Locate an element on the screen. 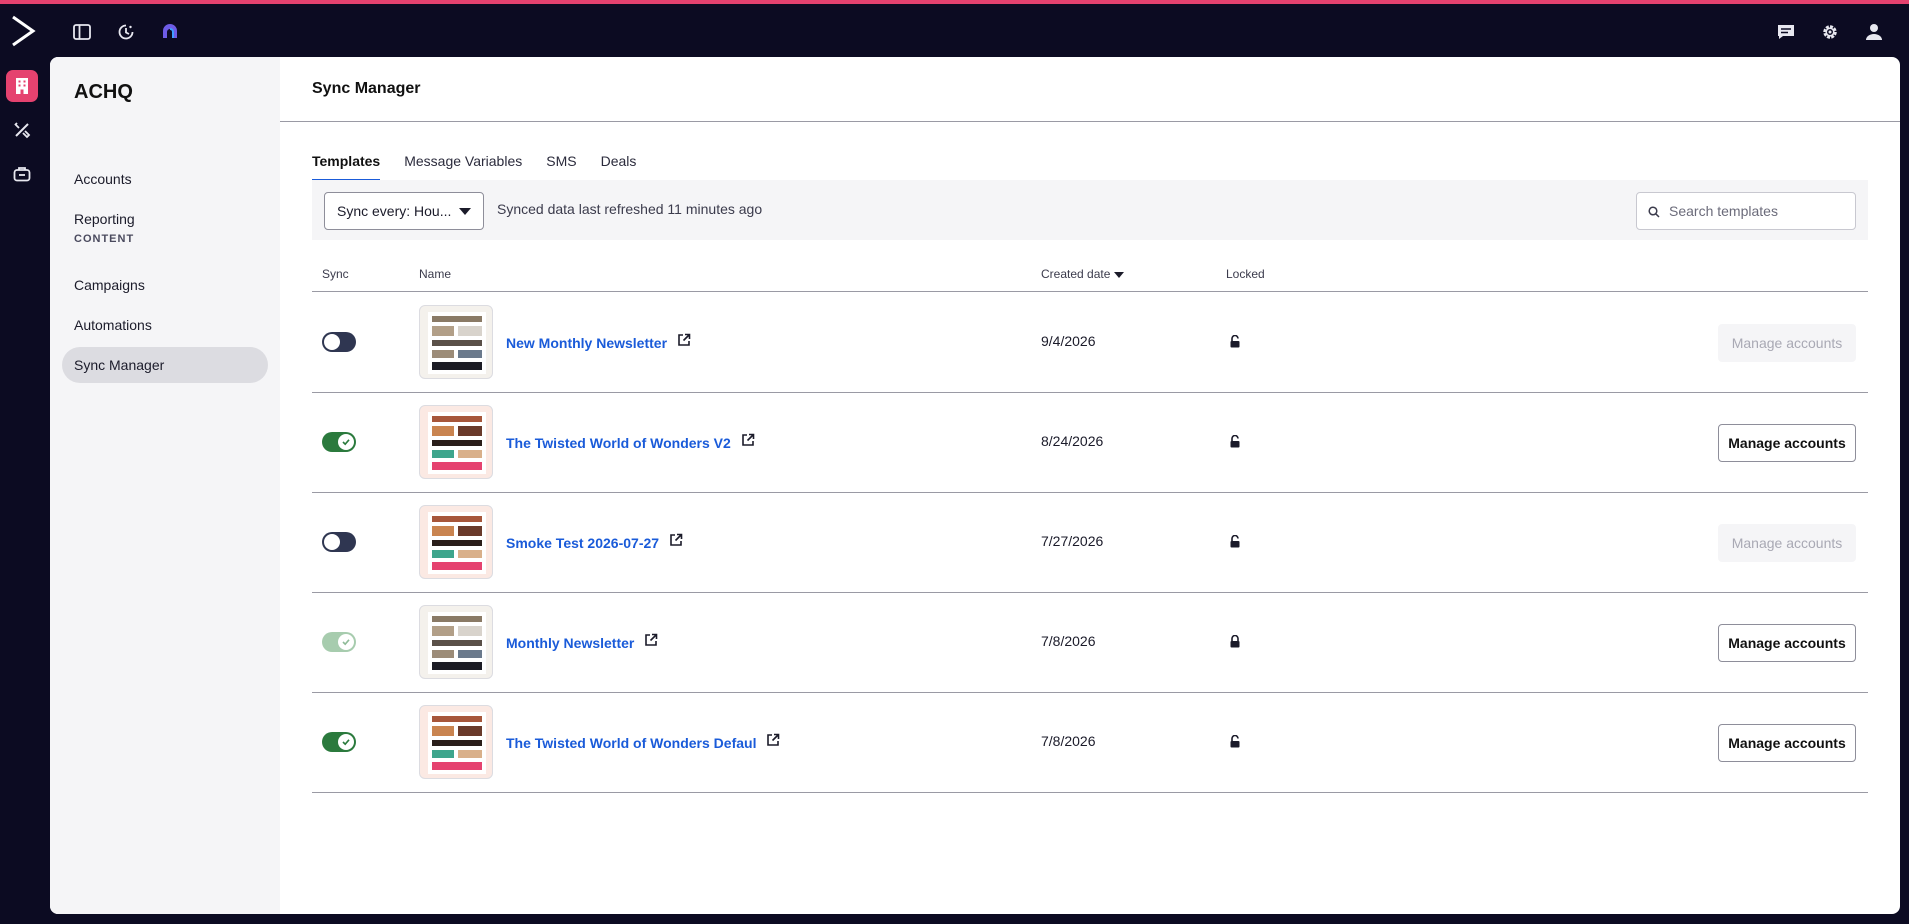 The width and height of the screenshot is (1909, 924). created-date: 9/4/2026 is located at coordinates (1068, 341).